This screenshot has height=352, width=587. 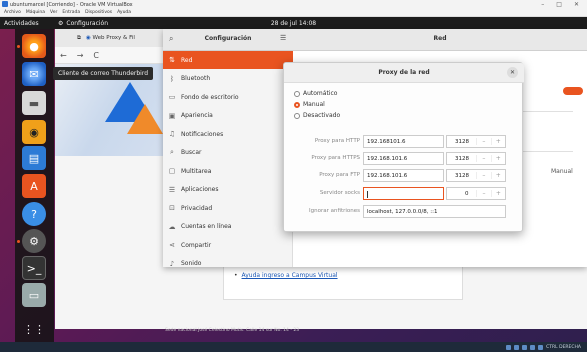 I want to click on ftp-port-stepper: 3128 – +, so click(x=476, y=175).